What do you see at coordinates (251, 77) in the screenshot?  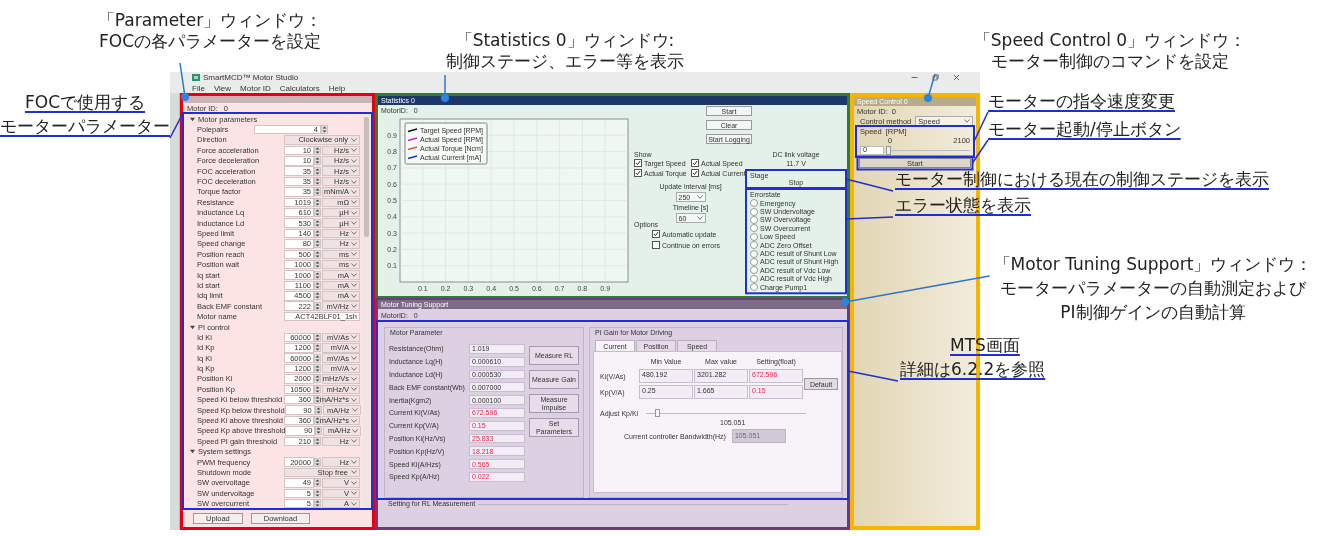 I see `window-title: SmartMCD™ Motor Studio` at bounding box center [251, 77].